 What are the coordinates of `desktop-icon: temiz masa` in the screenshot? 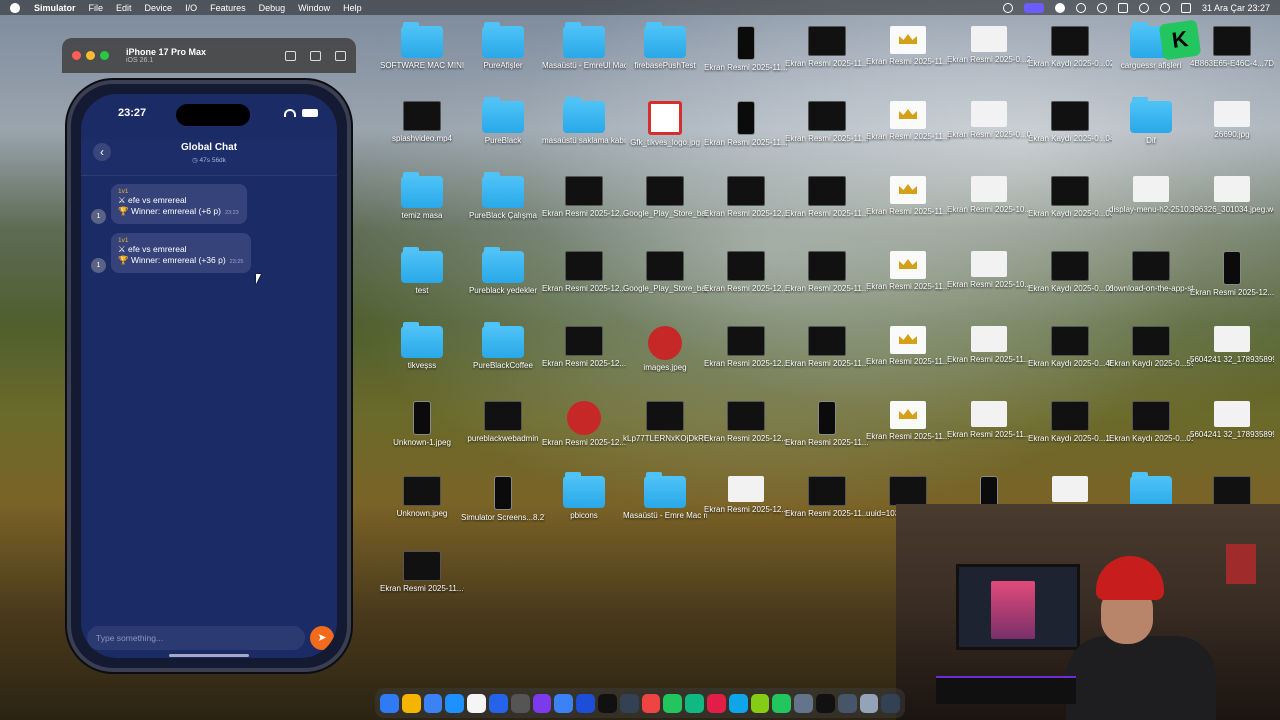 It's located at (422, 196).